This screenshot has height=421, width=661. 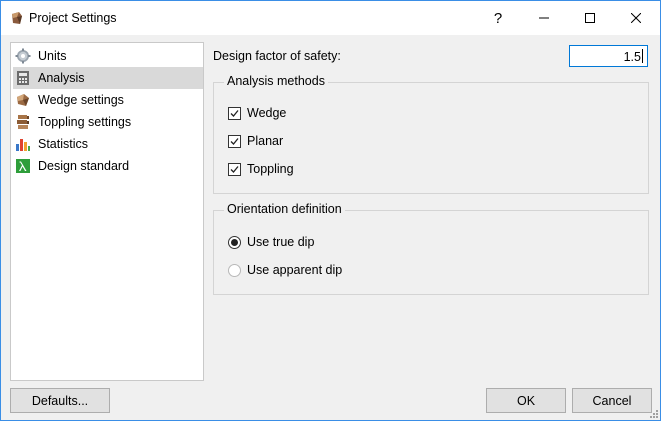 I want to click on nav-item-toppling-settings: Toppling settings, so click(x=108, y=122).